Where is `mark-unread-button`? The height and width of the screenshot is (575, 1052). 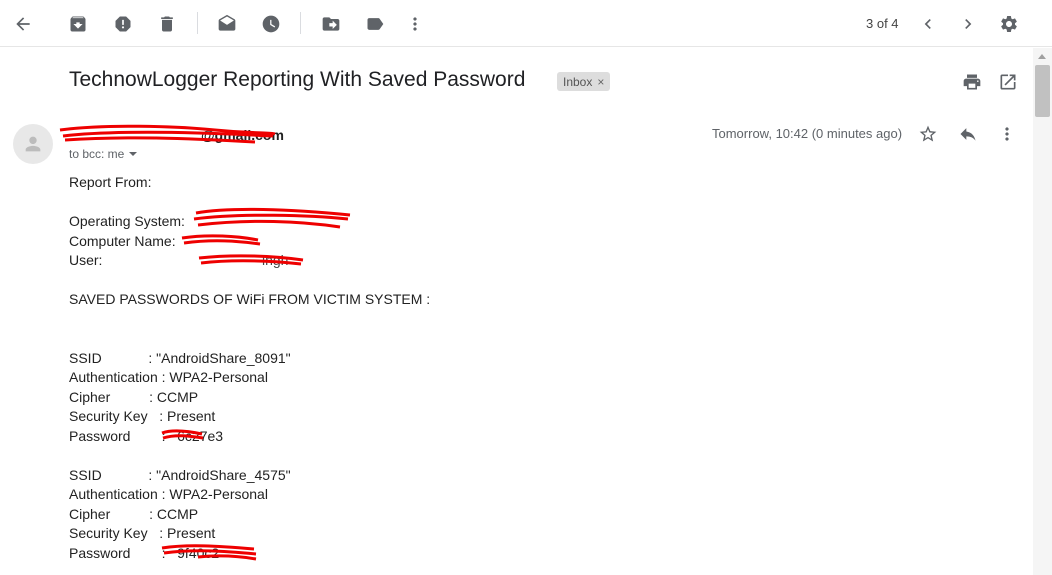
mark-unread-button is located at coordinates (227, 24).